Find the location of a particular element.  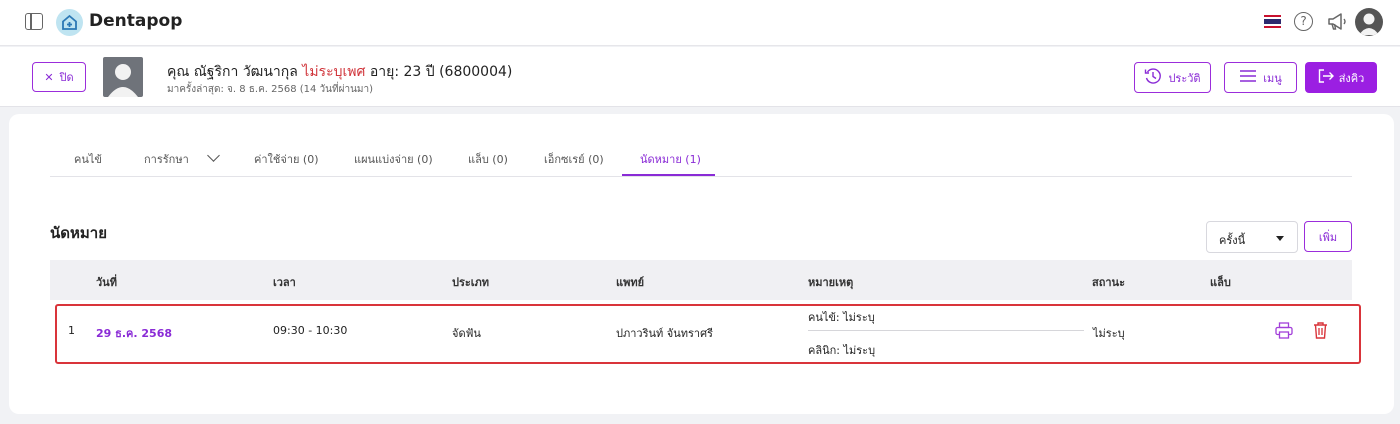

megaphone-icon is located at coordinates (1337, 23).